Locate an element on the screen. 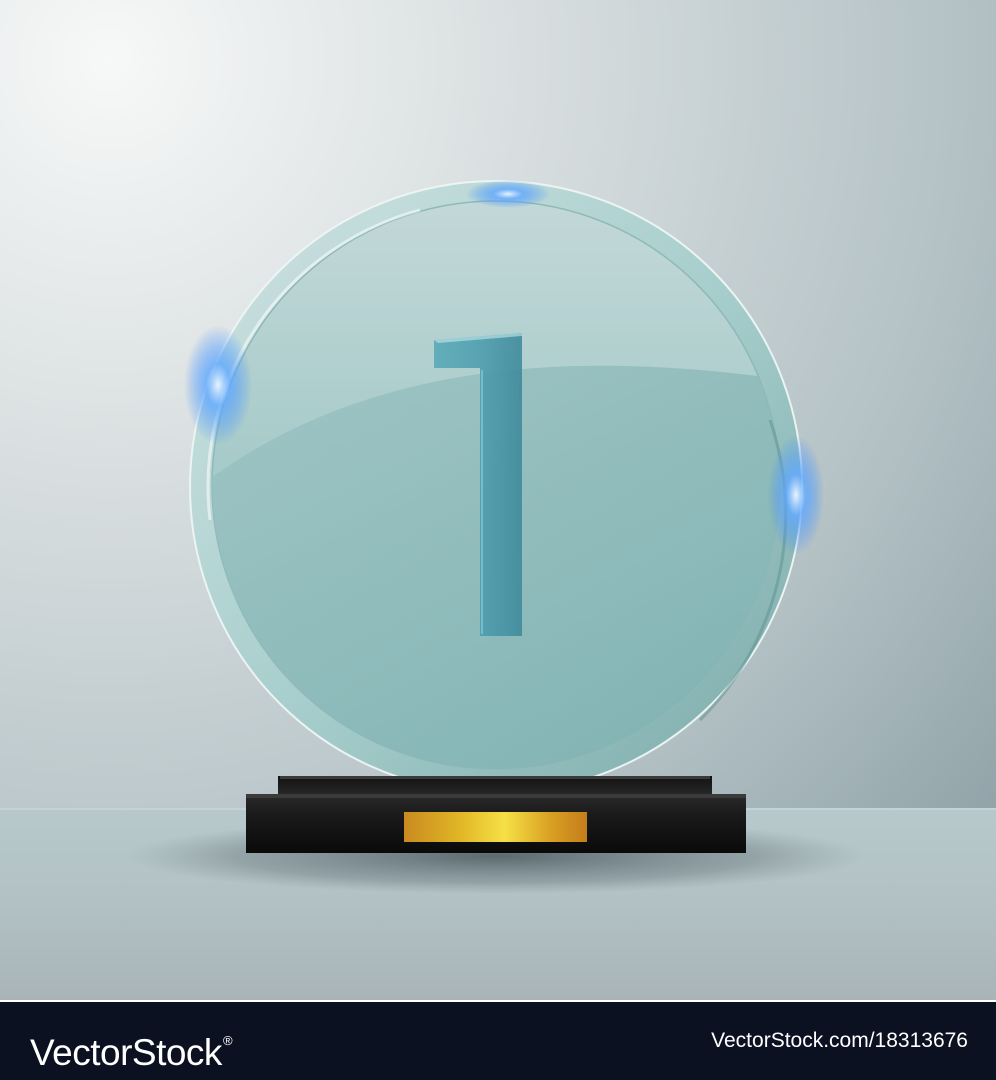 This screenshot has width=996, height=1080. image-id: VectorStock.com/18313676 is located at coordinates (839, 1040).